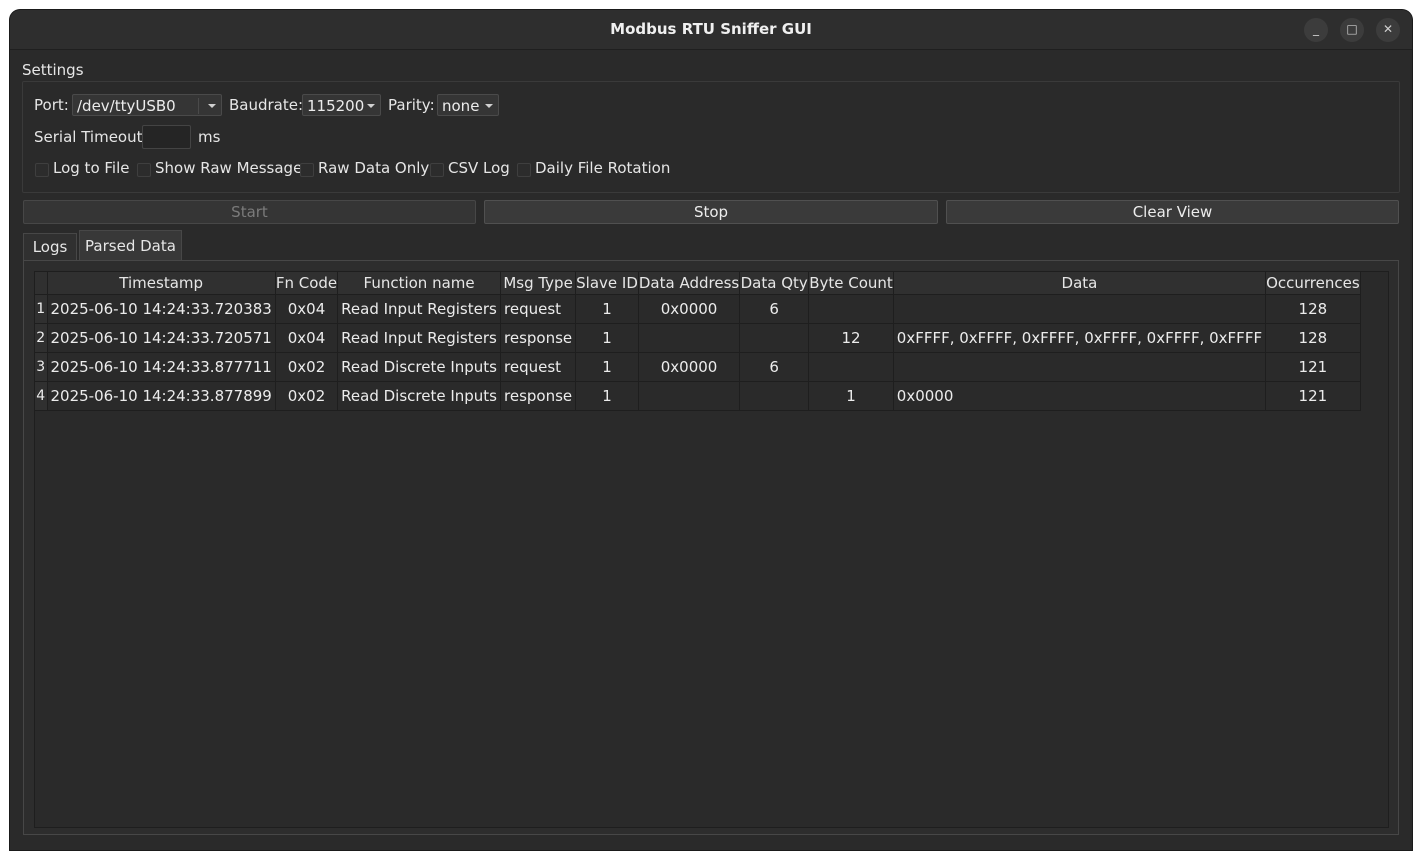 This screenshot has width=1422, height=860. What do you see at coordinates (41, 367) in the screenshot?
I see `row-header: 3` at bounding box center [41, 367].